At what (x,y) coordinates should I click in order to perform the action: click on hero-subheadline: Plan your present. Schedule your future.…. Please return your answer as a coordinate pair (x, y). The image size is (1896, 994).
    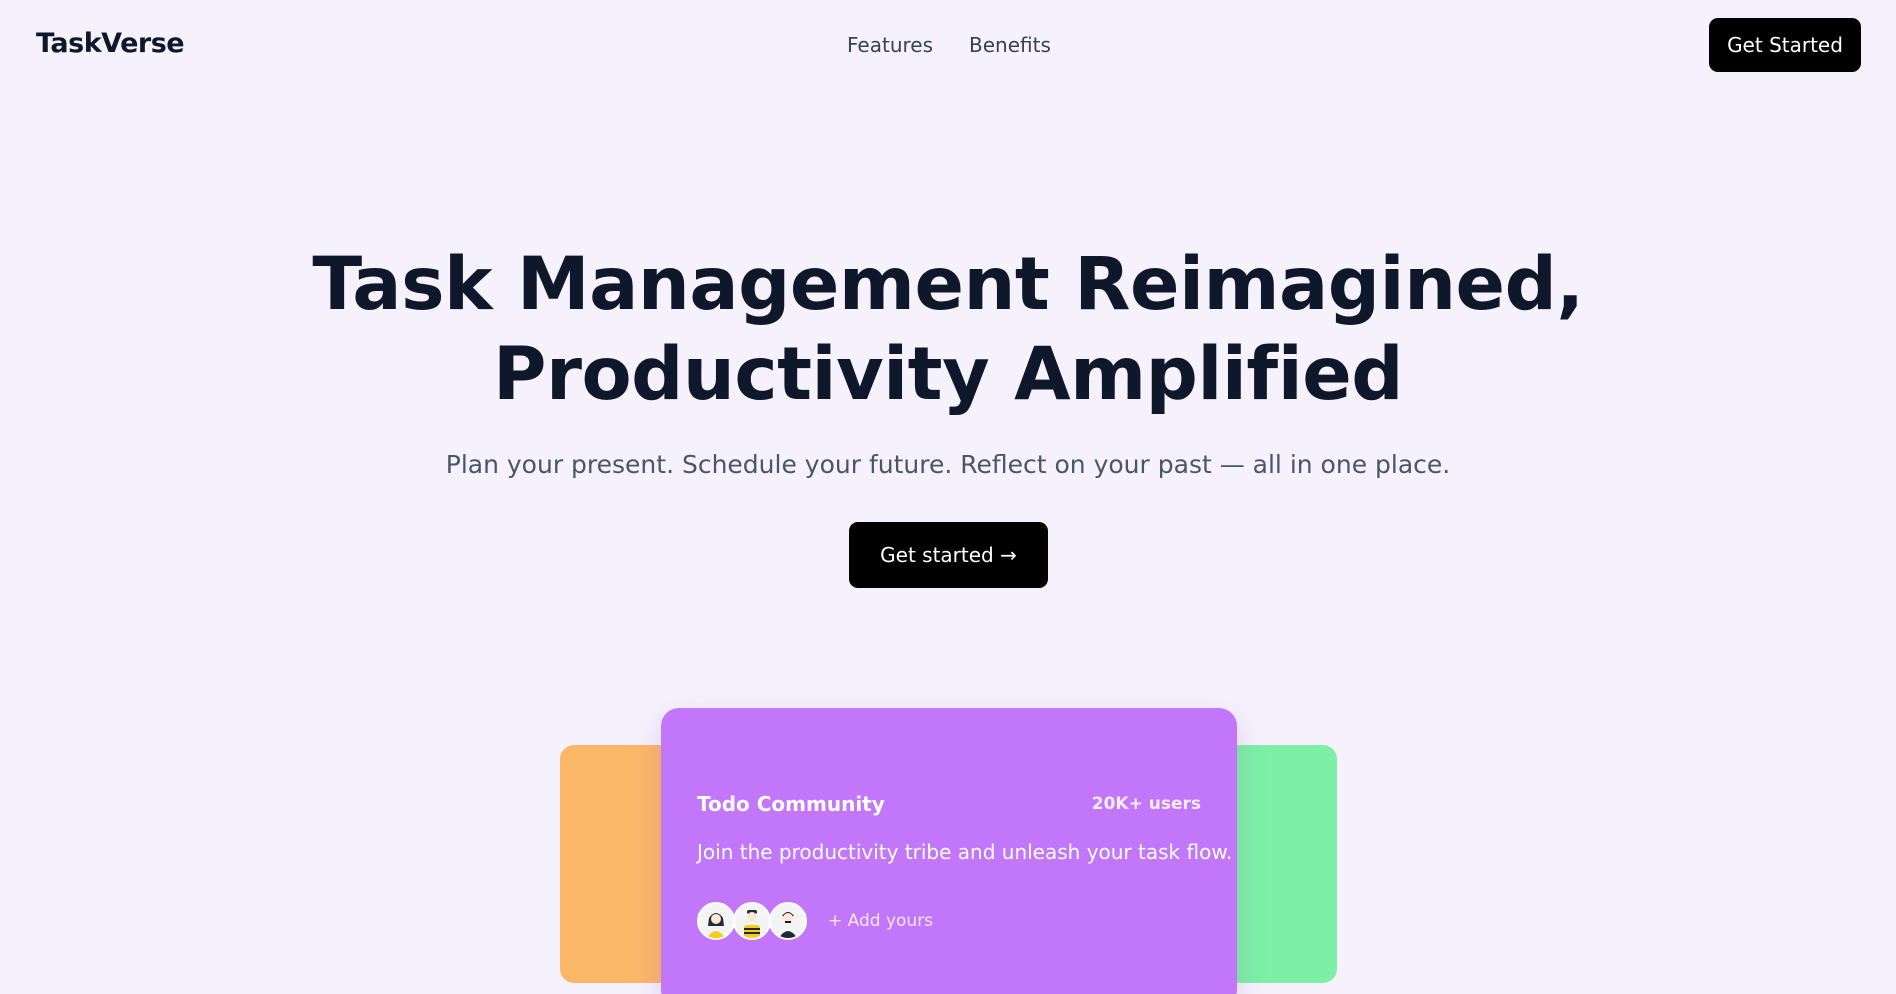
    Looking at the image, I should click on (948, 464).